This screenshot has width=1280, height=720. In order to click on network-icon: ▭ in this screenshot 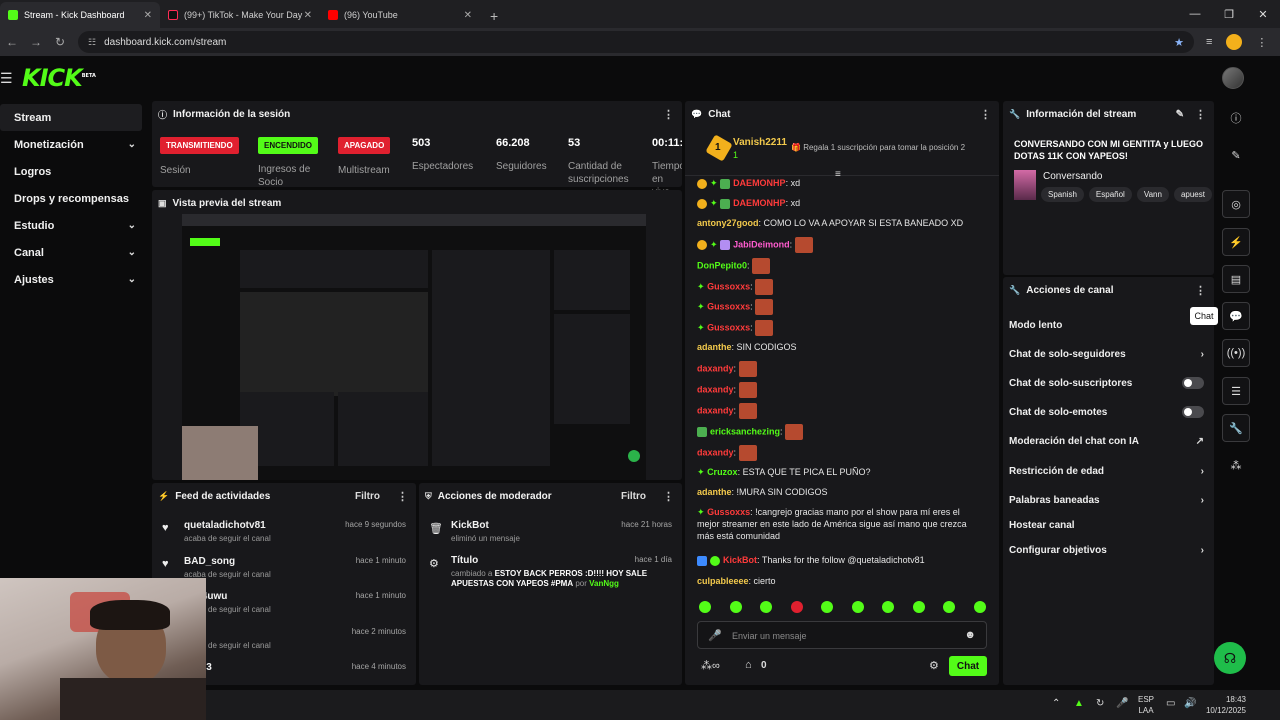, I will do `click(1170, 703)`.